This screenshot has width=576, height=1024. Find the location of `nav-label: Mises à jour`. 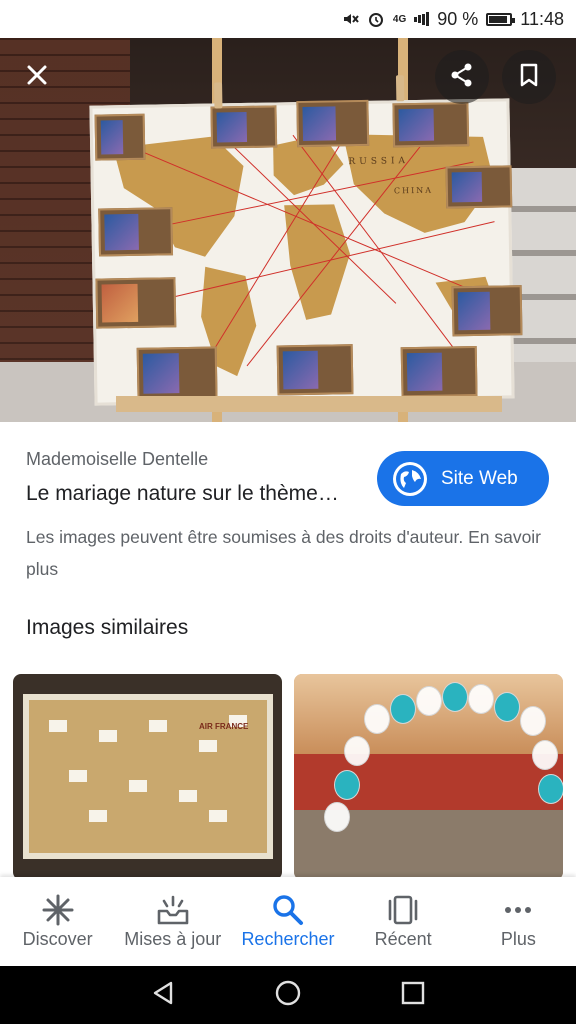

nav-label: Mises à jour is located at coordinates (173, 939).